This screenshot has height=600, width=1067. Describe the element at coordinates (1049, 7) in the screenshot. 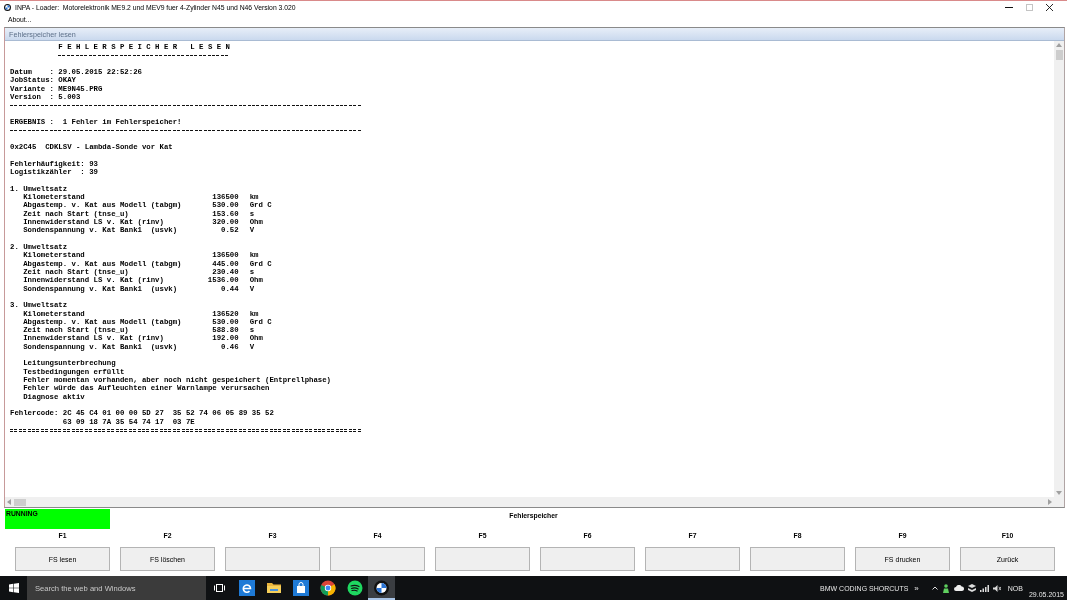

I see `close-icon` at that location.